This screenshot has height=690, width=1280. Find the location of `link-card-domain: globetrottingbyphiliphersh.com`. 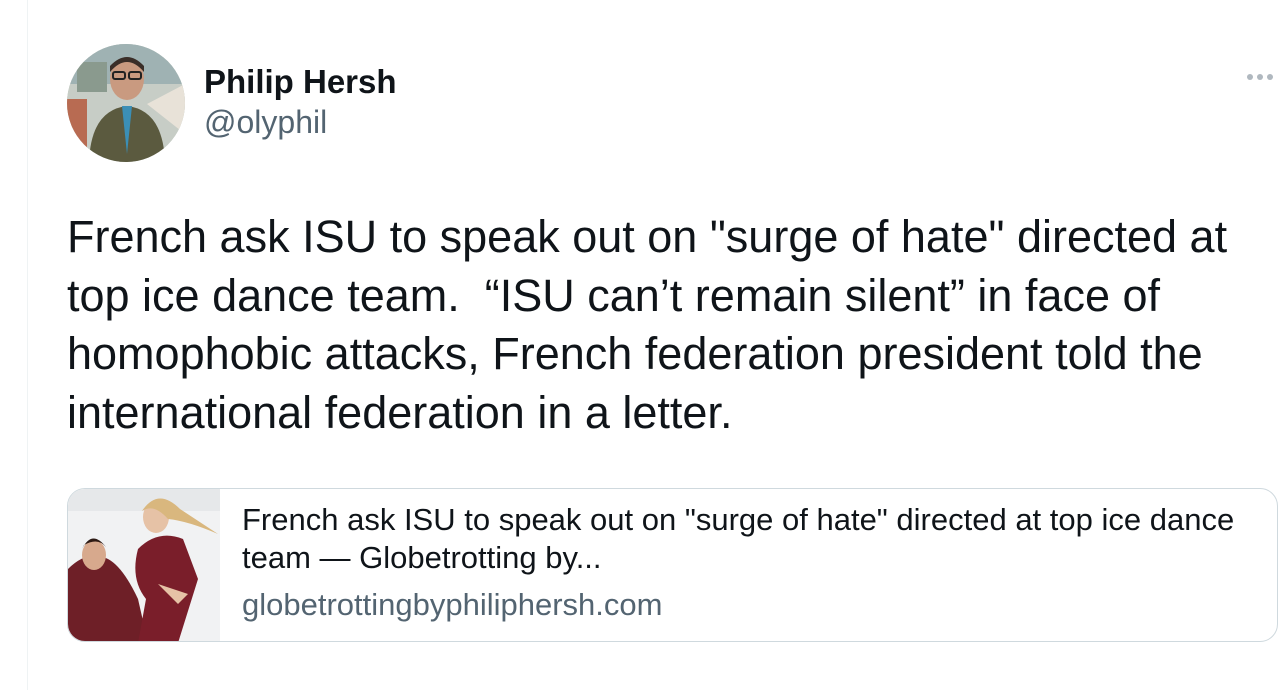

link-card-domain: globetrottingbyphiliphersh.com is located at coordinates (452, 604).